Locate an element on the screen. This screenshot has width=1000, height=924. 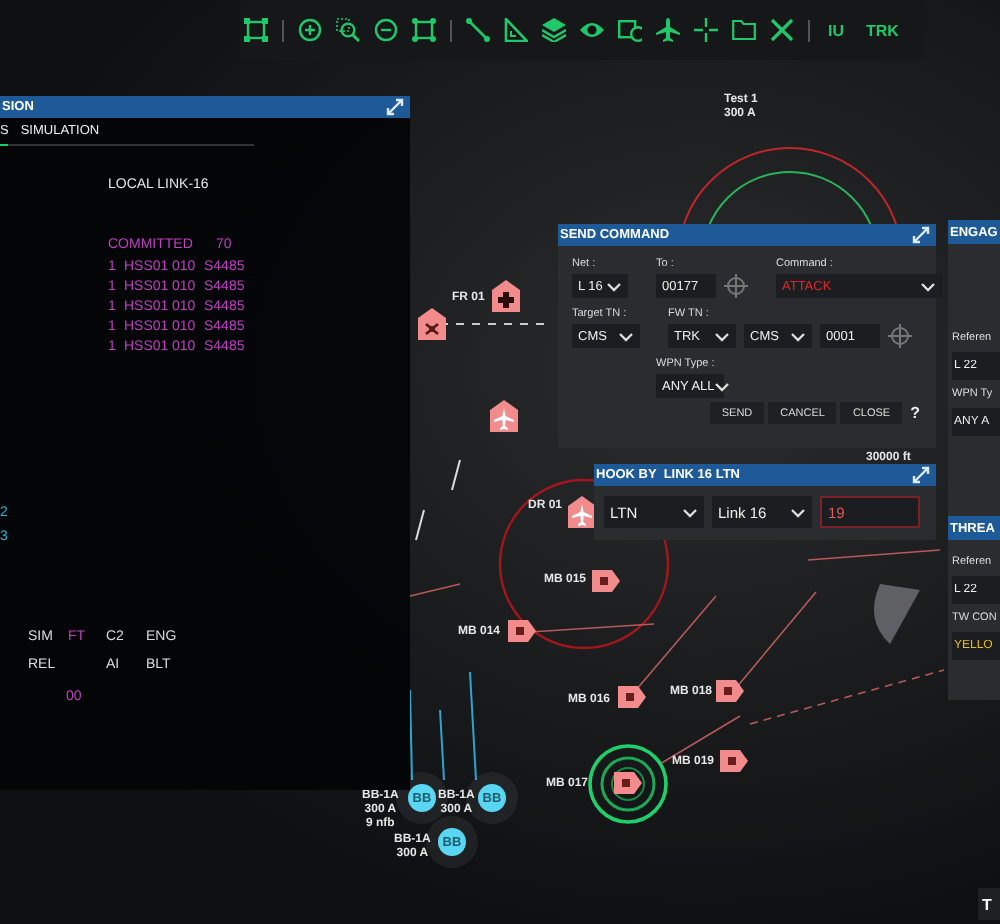
corner-tile: T is located at coordinates (989, 904).